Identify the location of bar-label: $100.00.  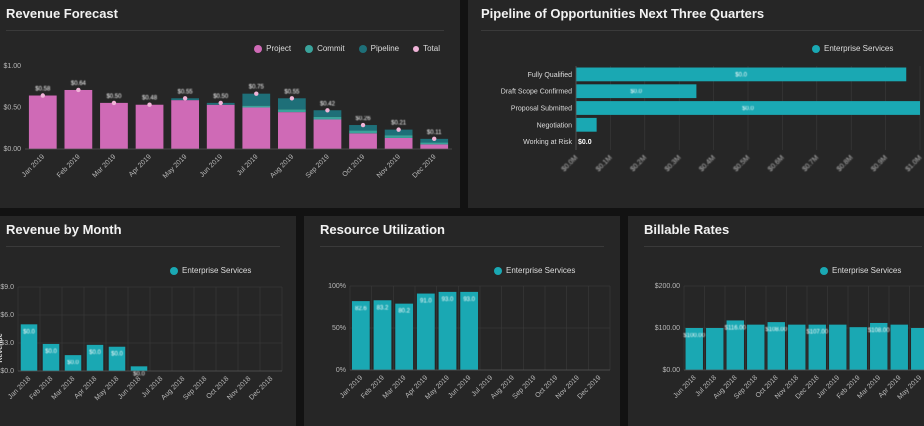
(694, 336).